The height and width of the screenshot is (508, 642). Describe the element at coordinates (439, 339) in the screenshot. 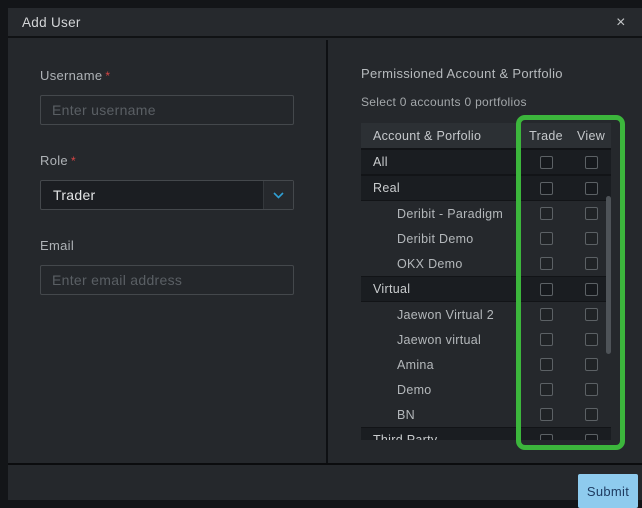

I see `account-name: Jaewon virtual` at that location.